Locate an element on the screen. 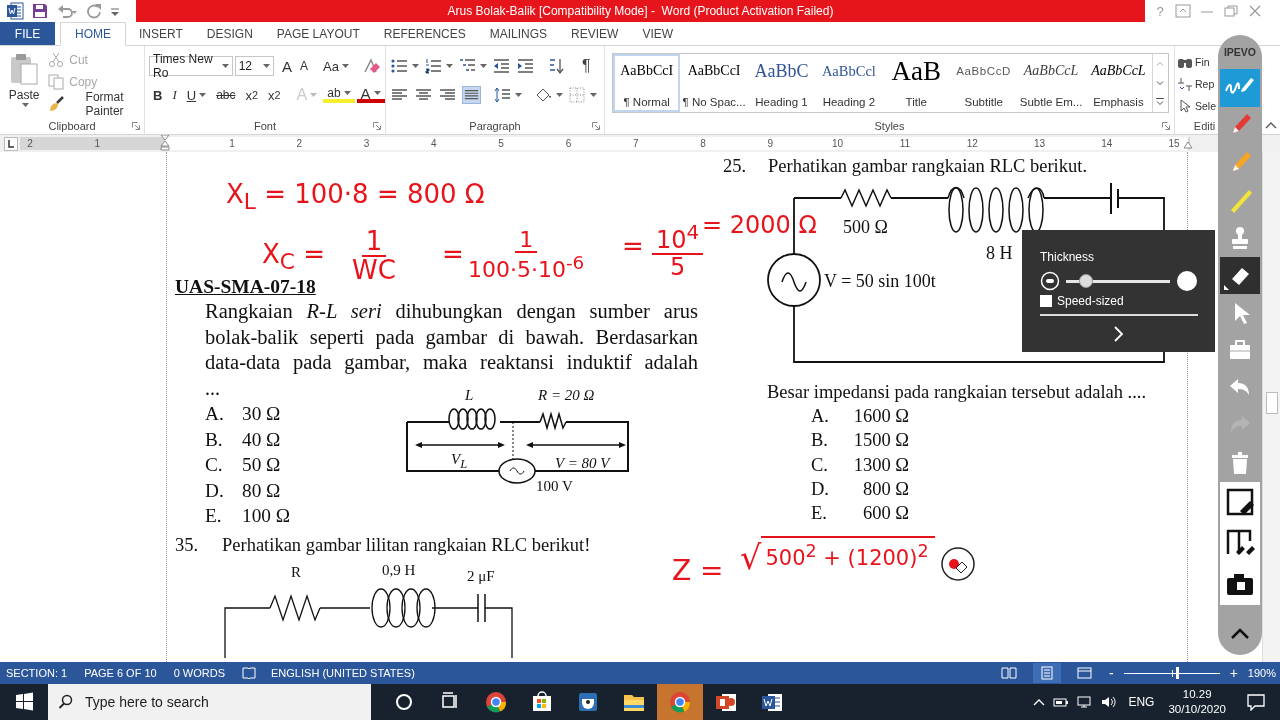  font-name-field: Times New Ro is located at coordinates (191, 66).